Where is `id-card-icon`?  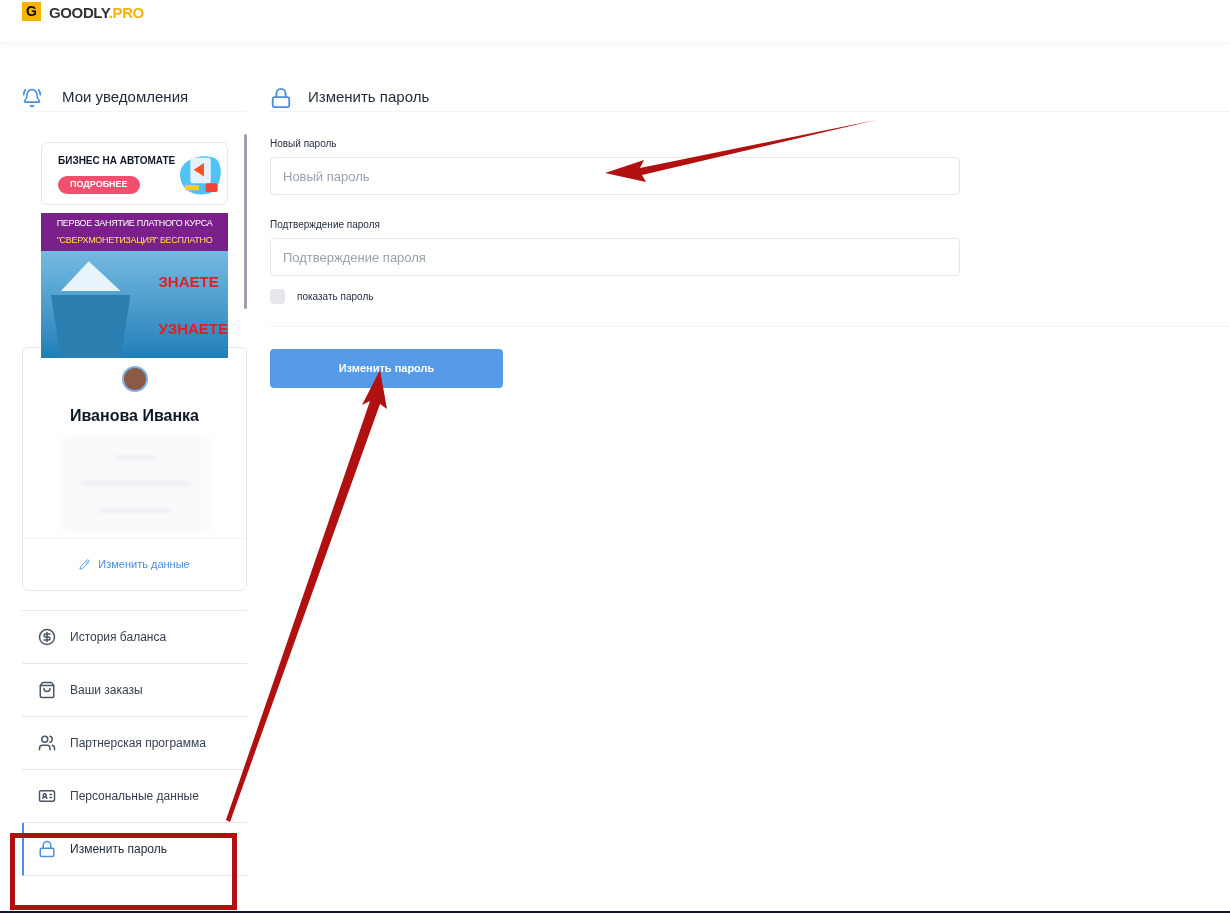
id-card-icon is located at coordinates (47, 796).